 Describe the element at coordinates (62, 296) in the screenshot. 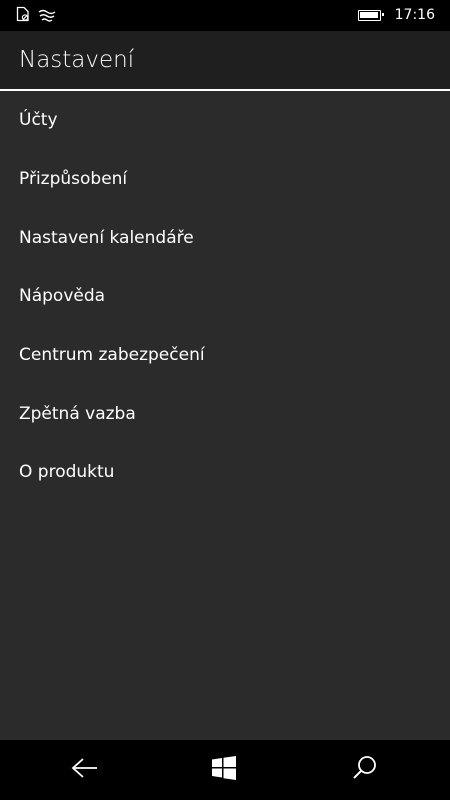

I see `settings-item-label: Nápověda` at that location.